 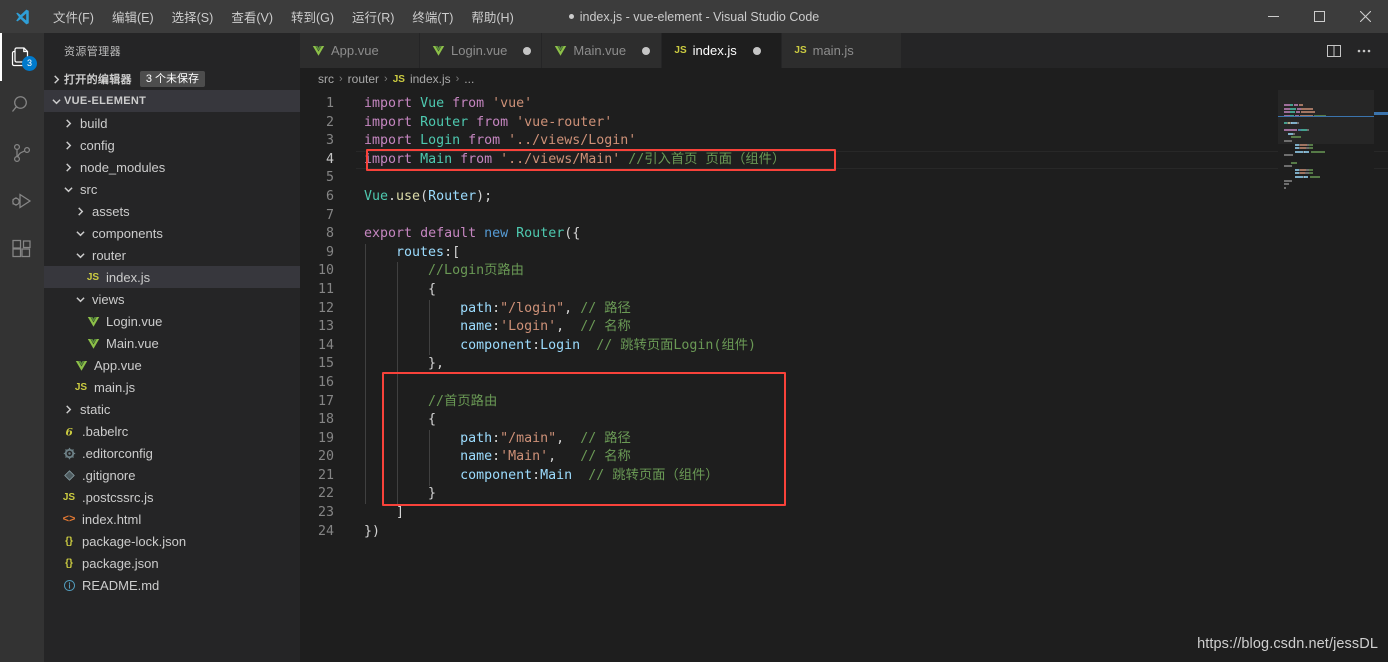 I want to click on menu-bar: 文件(F) 编辑(E) 选择(S) 查看(V) 转到(G) 运行(R) 终端(T) 帮助(H), so click(x=283, y=16).